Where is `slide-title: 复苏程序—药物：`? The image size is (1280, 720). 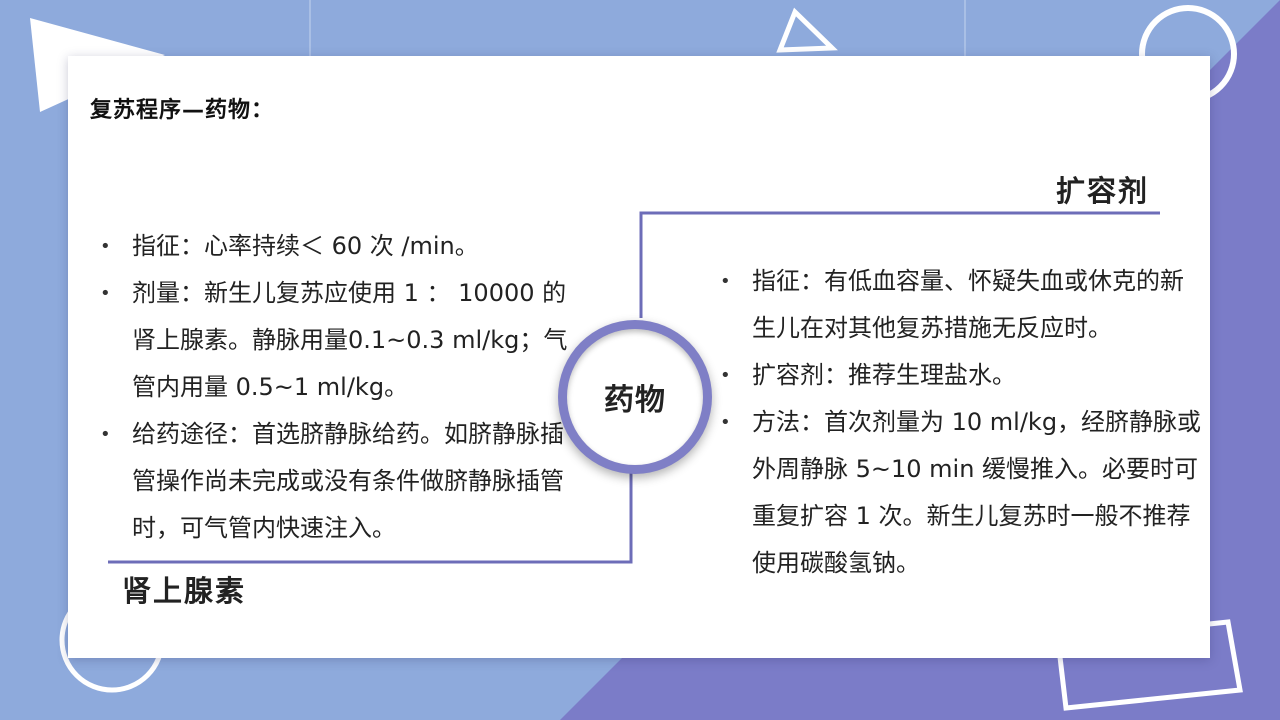 slide-title: 复苏程序—药物： is located at coordinates (182, 110).